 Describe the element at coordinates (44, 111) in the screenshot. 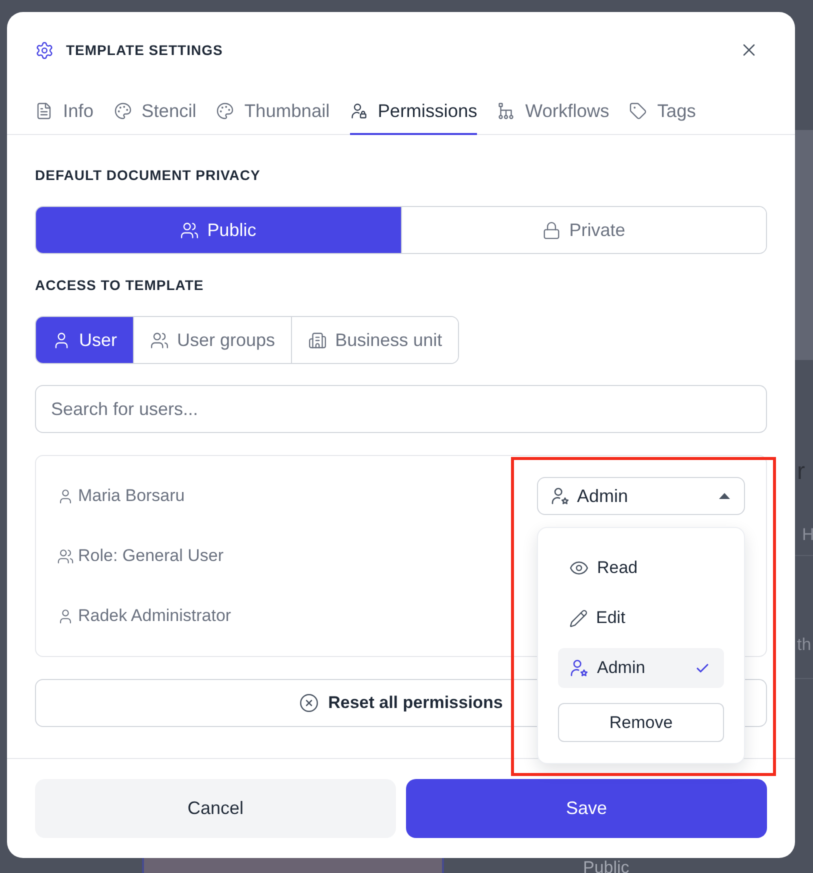

I see `document-icon` at that location.